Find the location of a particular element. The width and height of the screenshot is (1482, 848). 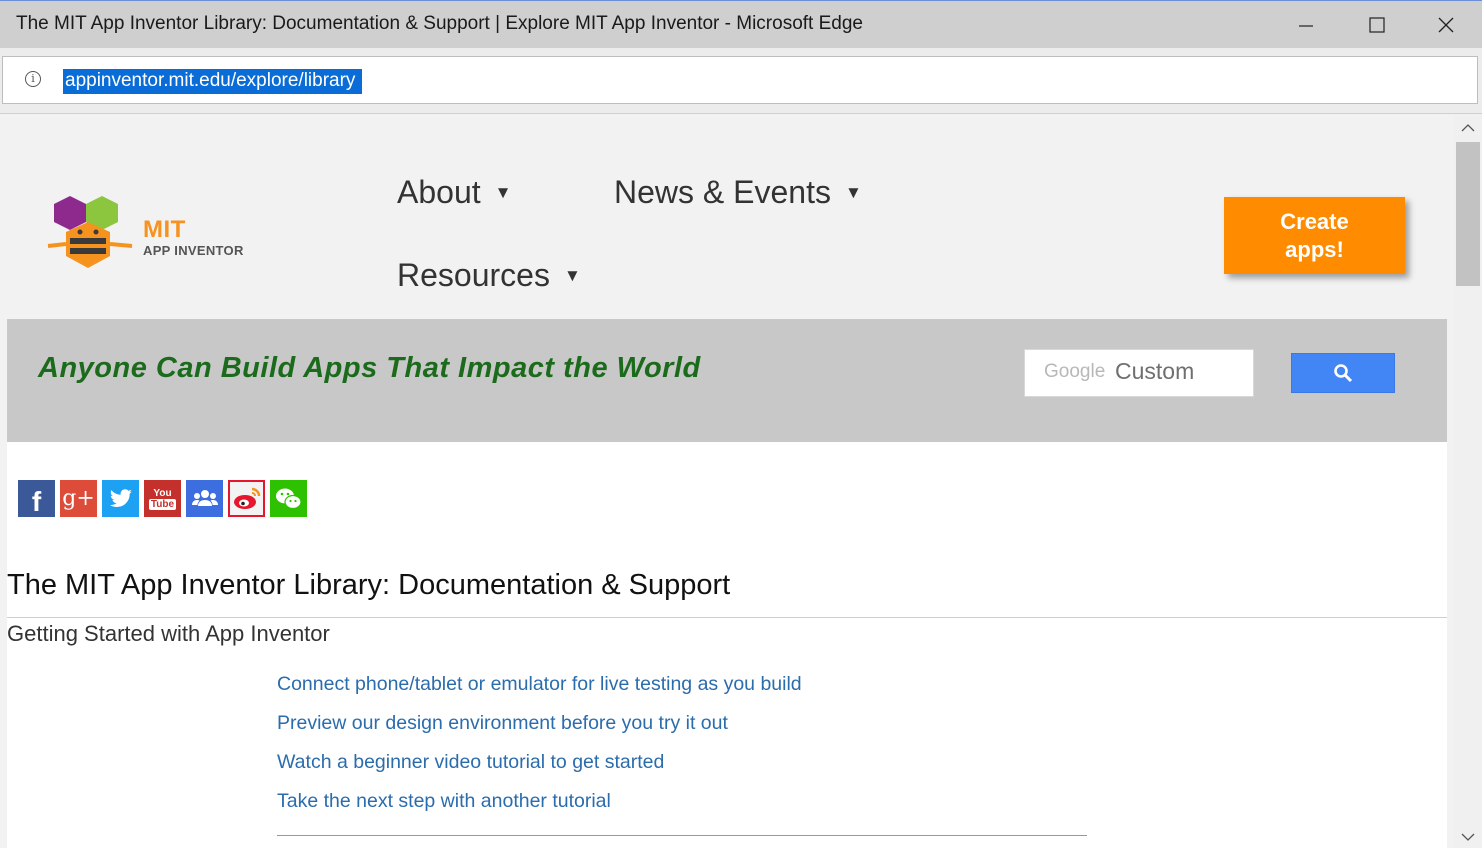

search-icon is located at coordinates (1343, 373).